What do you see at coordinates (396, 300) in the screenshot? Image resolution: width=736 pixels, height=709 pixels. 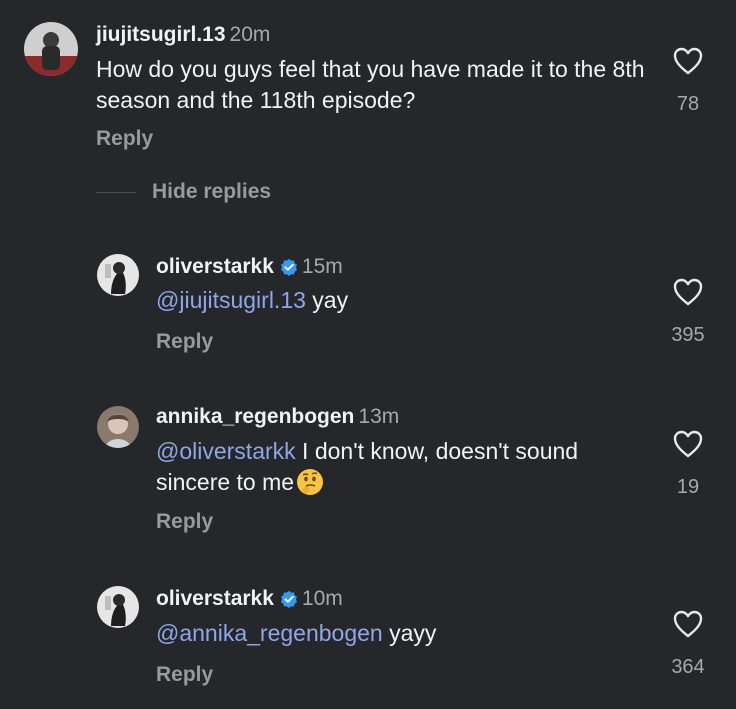 I see `comment-text: @jiujitsugirl.13 yay` at bounding box center [396, 300].